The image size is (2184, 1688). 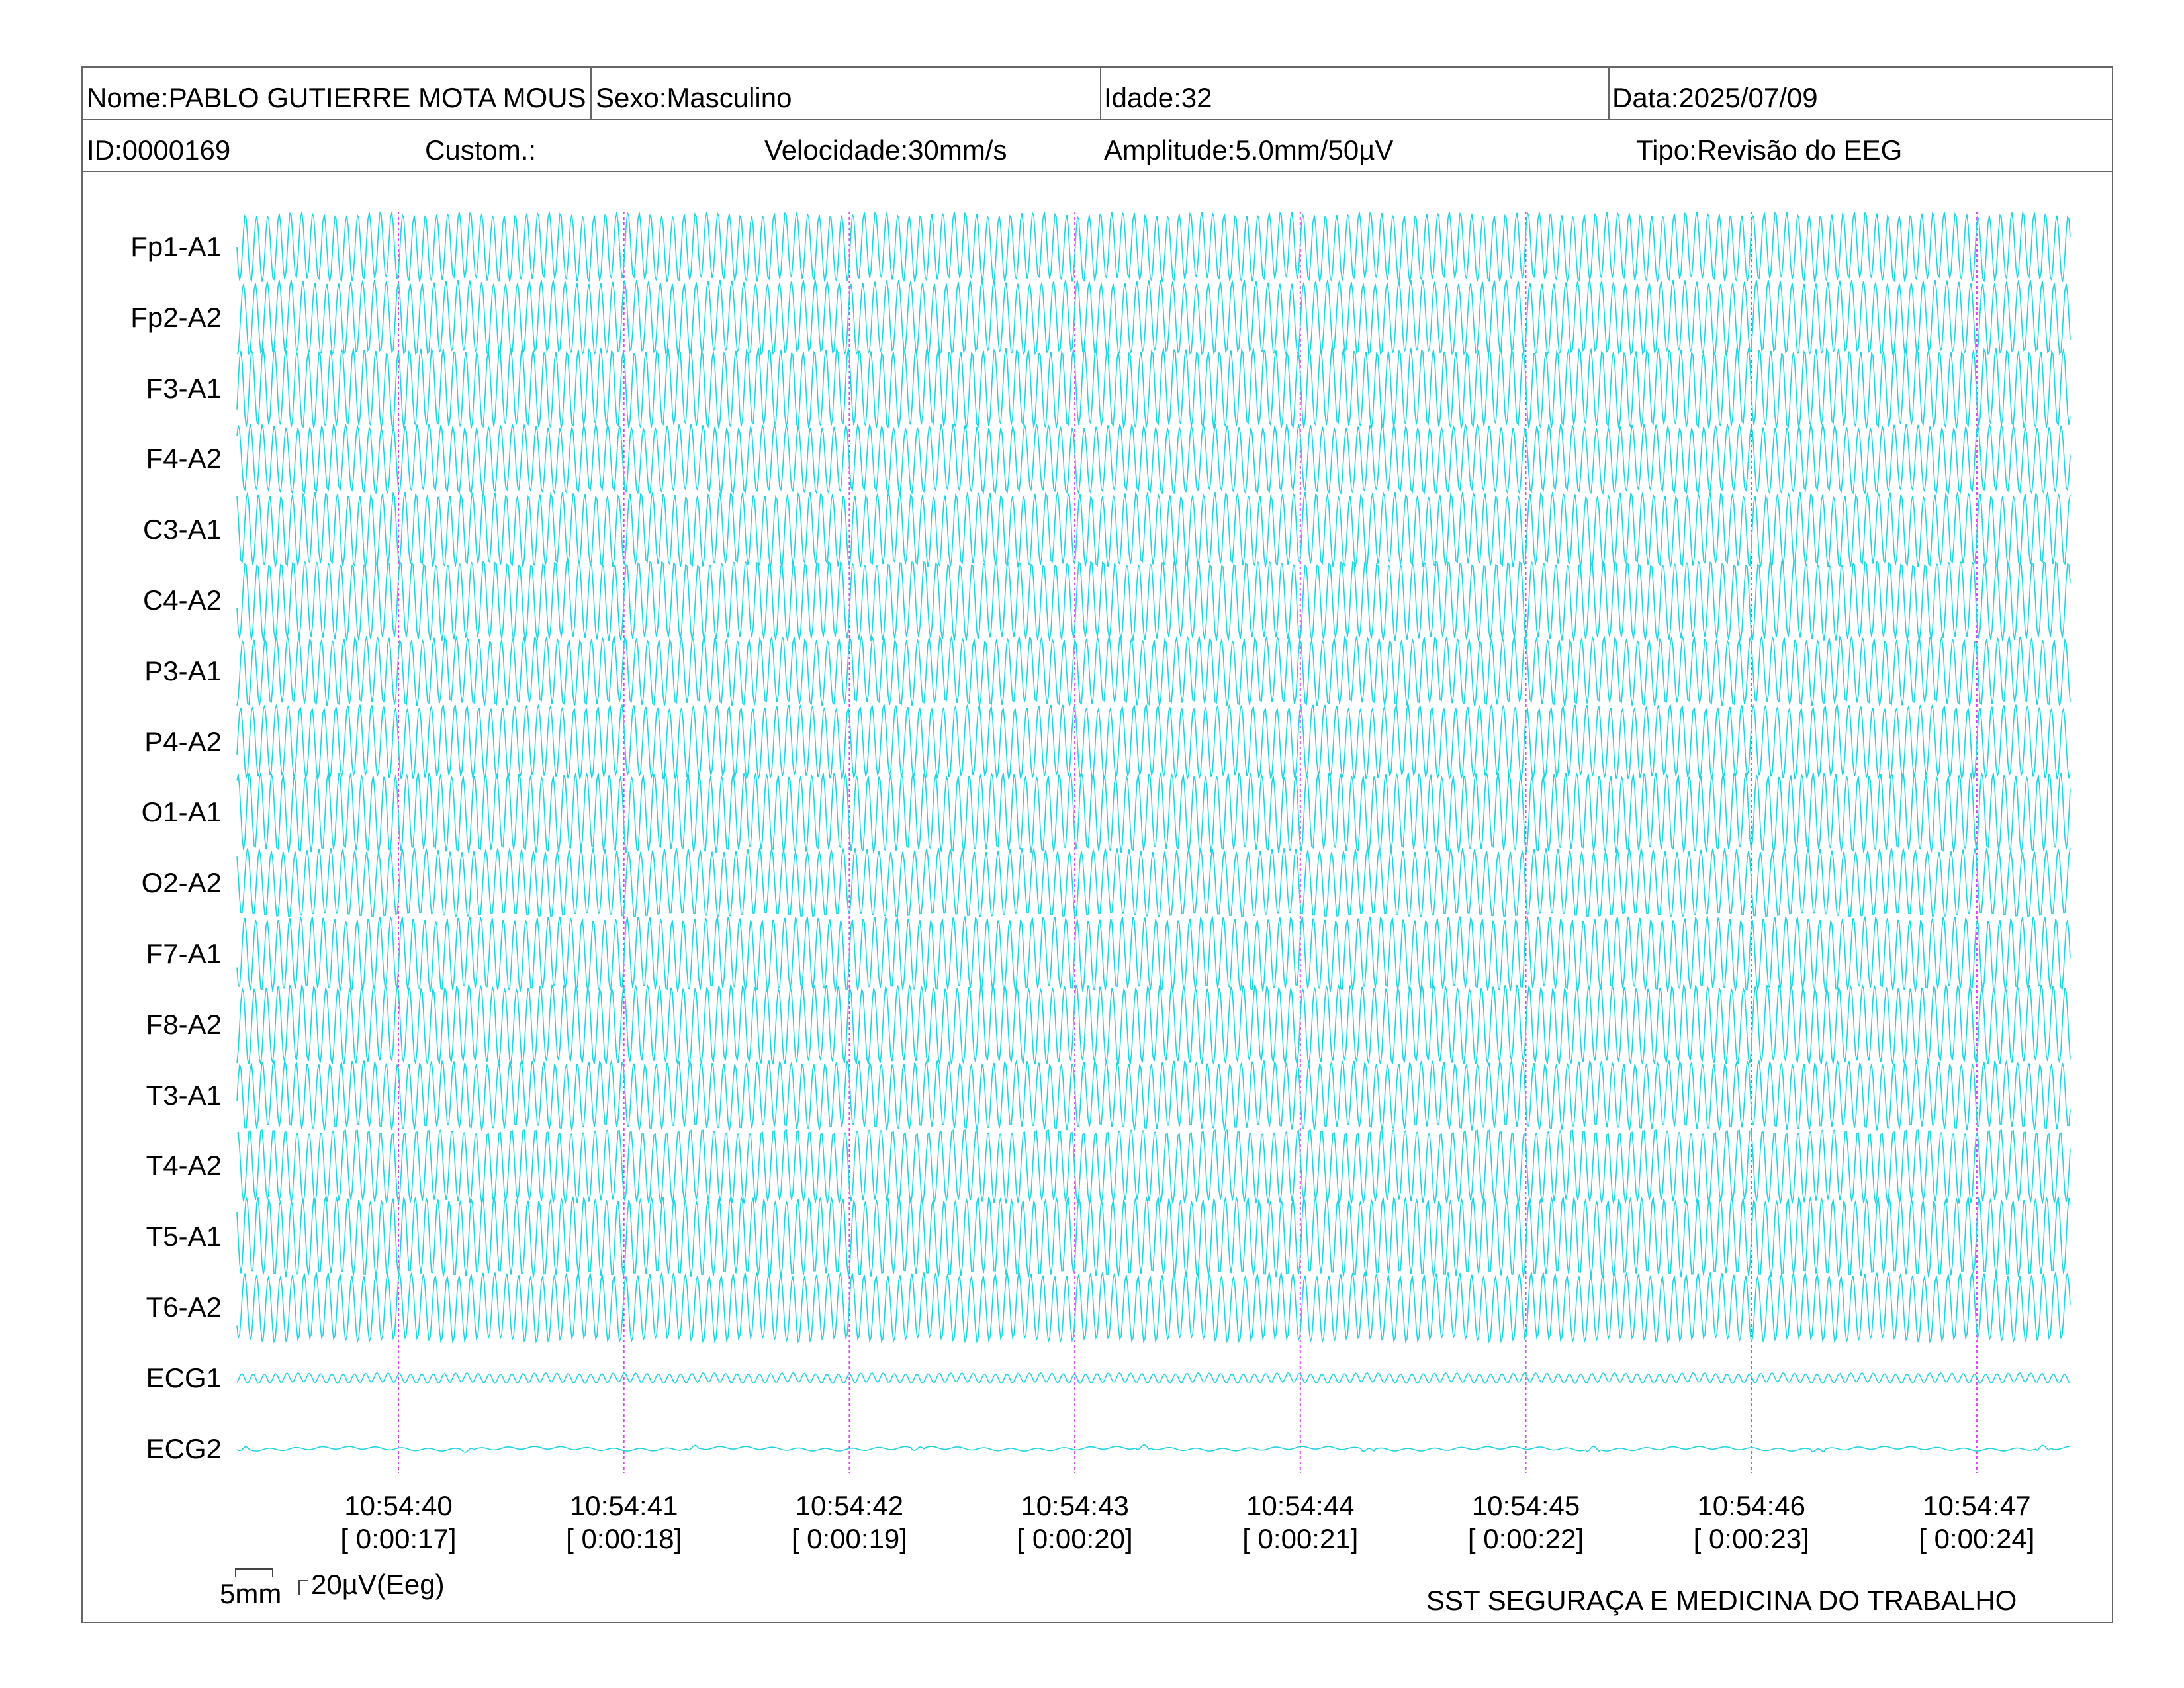 What do you see at coordinates (623, 1505) in the screenshot?
I see `time-mark-clock: 10:54:41` at bounding box center [623, 1505].